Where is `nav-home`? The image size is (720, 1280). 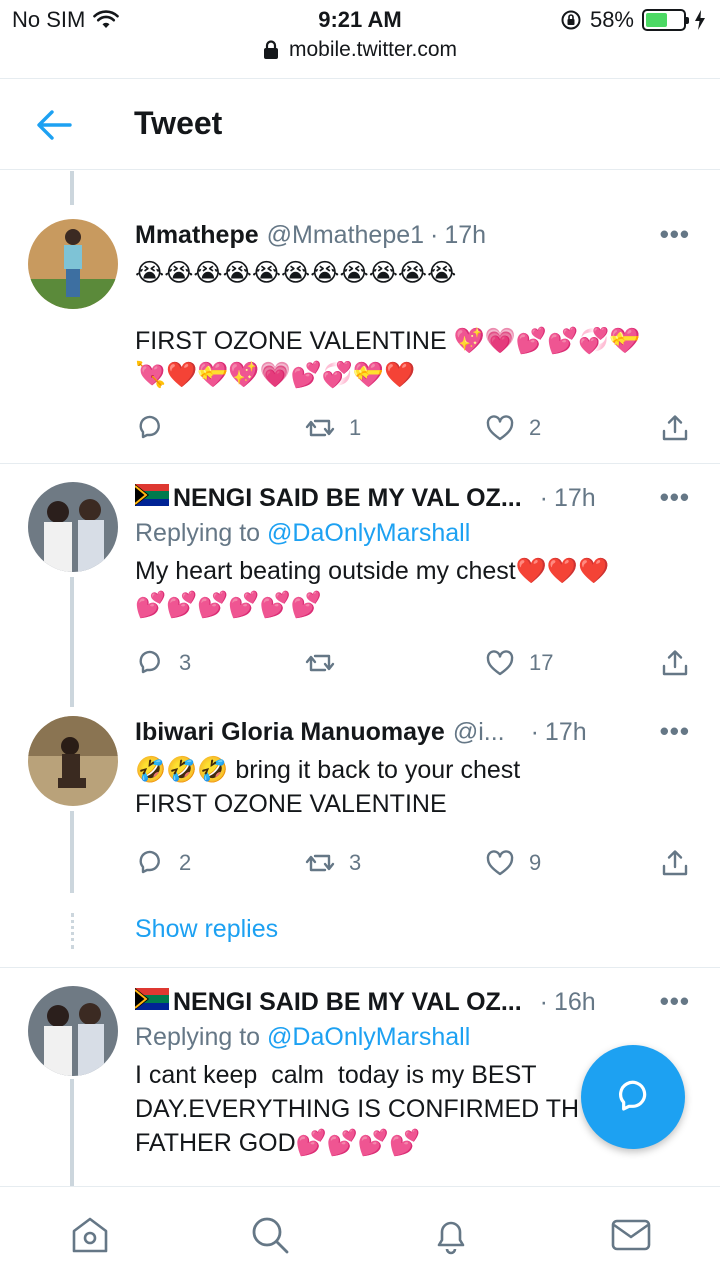 nav-home is located at coordinates (90, 1235).